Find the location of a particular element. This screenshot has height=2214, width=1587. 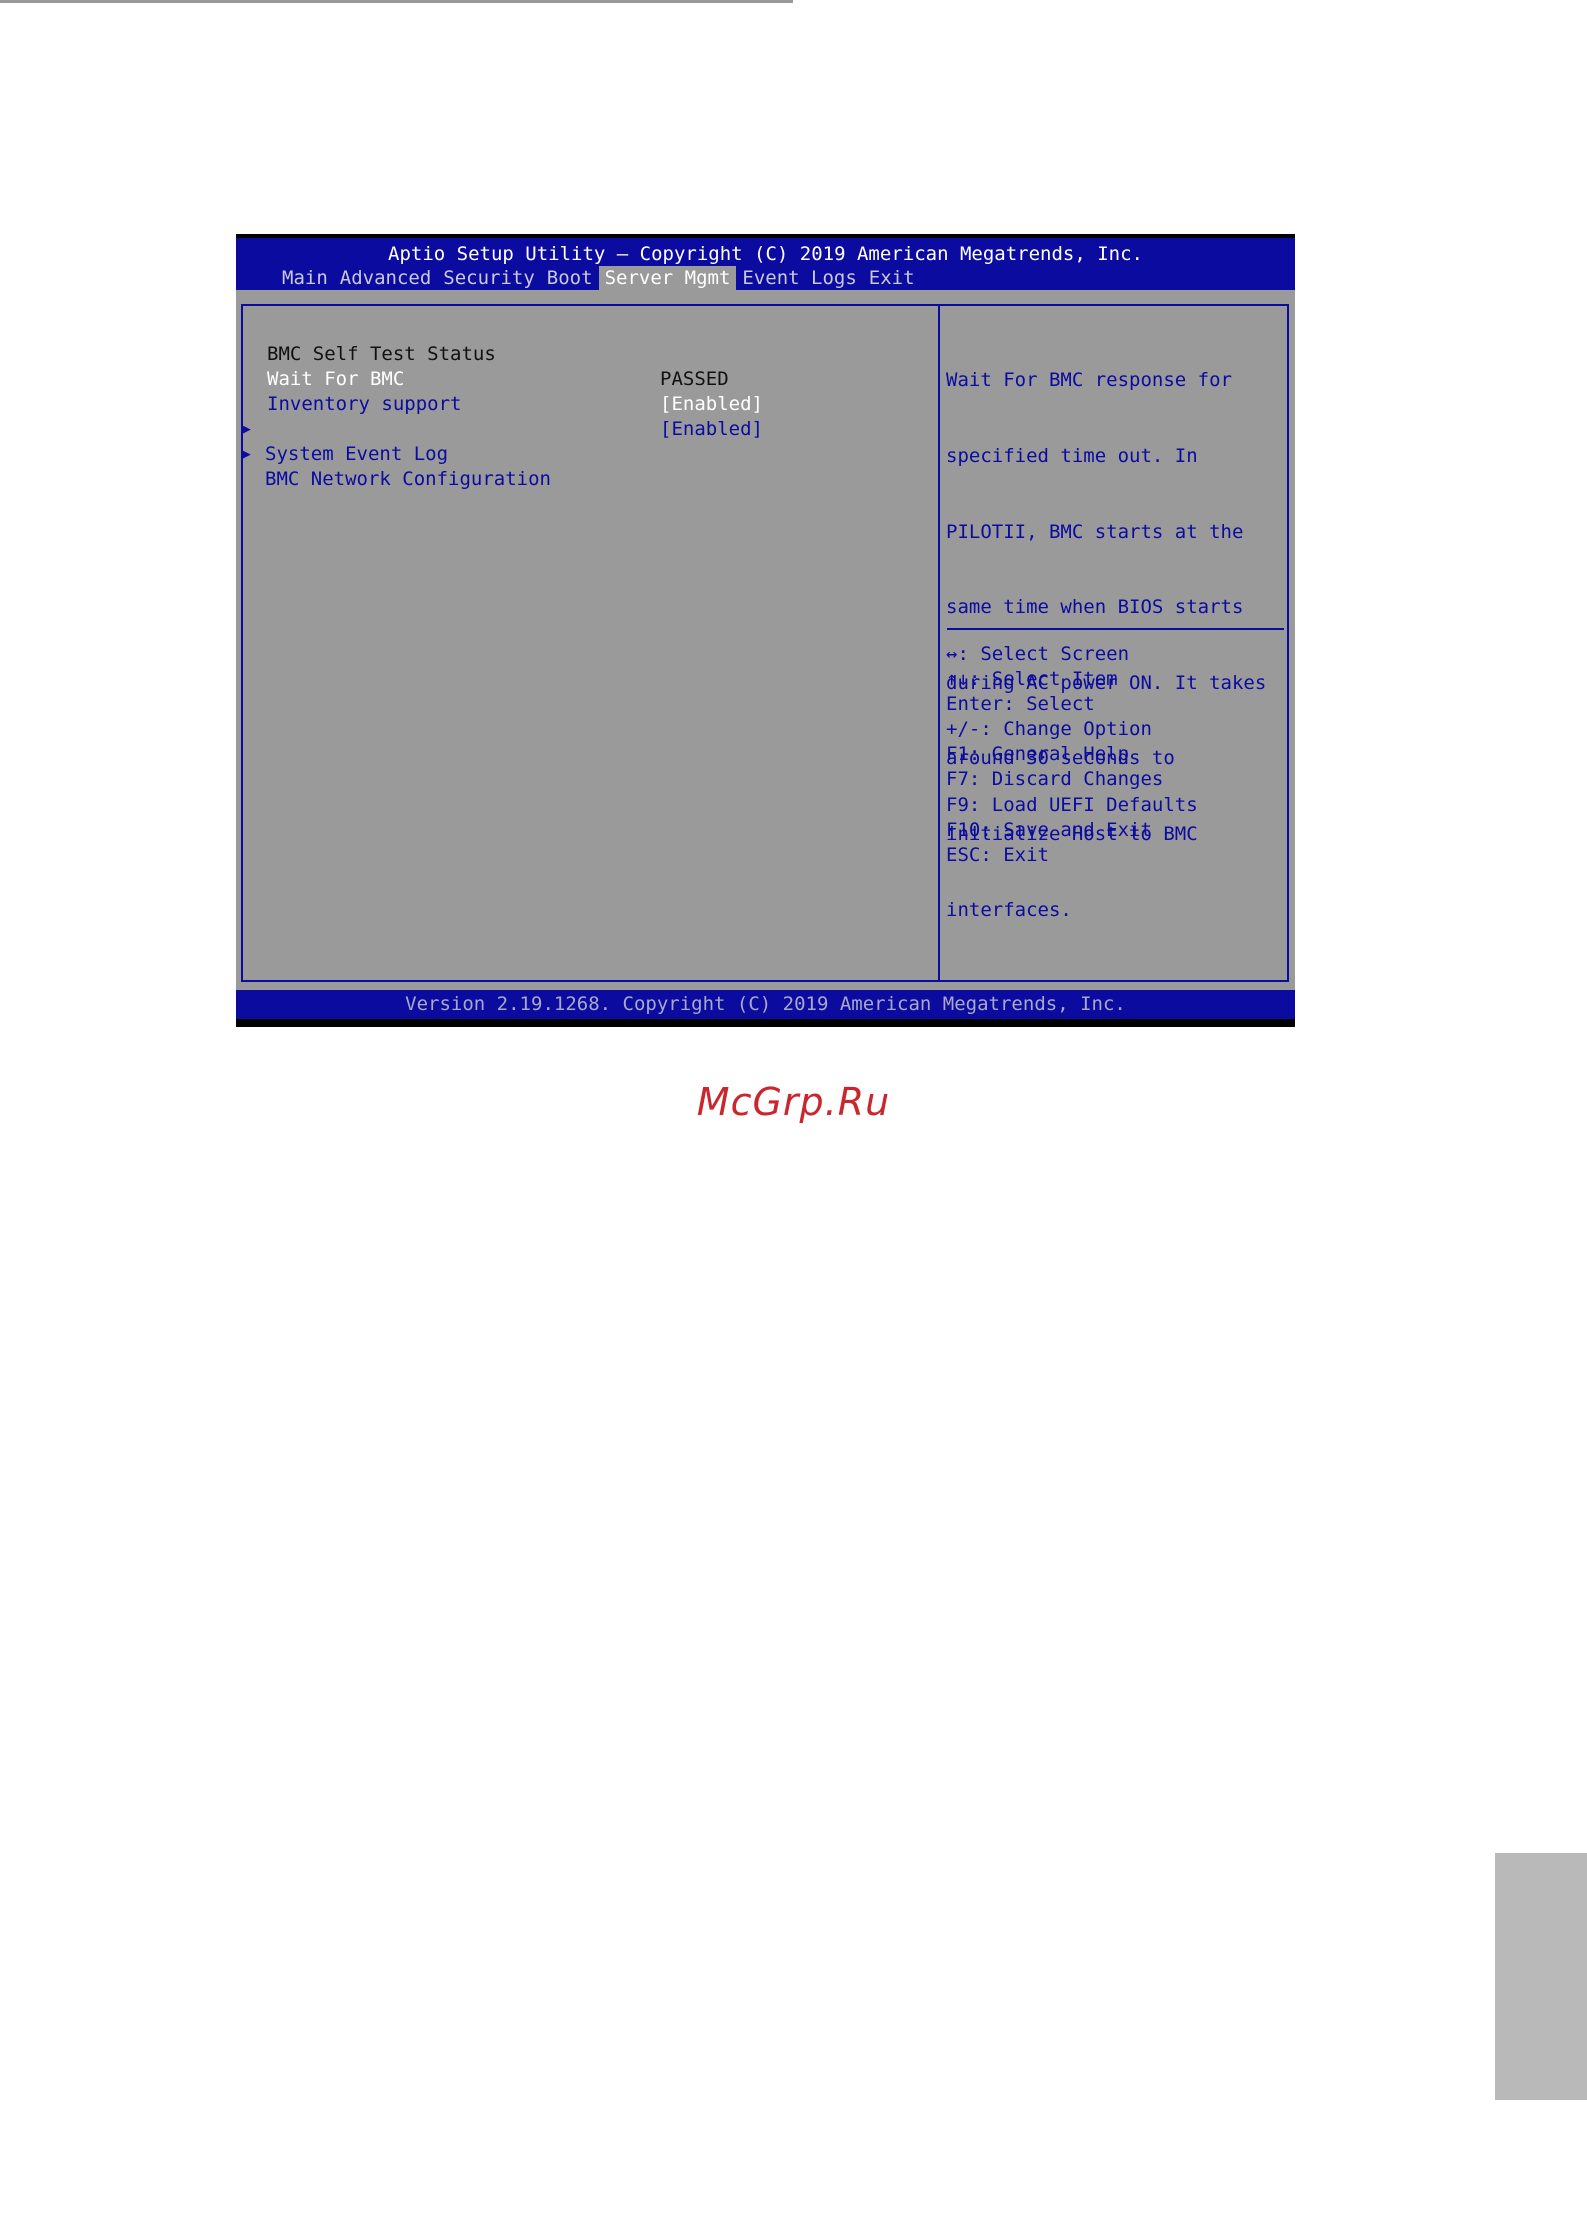

tab-advanced: Advanced is located at coordinates (386, 278).